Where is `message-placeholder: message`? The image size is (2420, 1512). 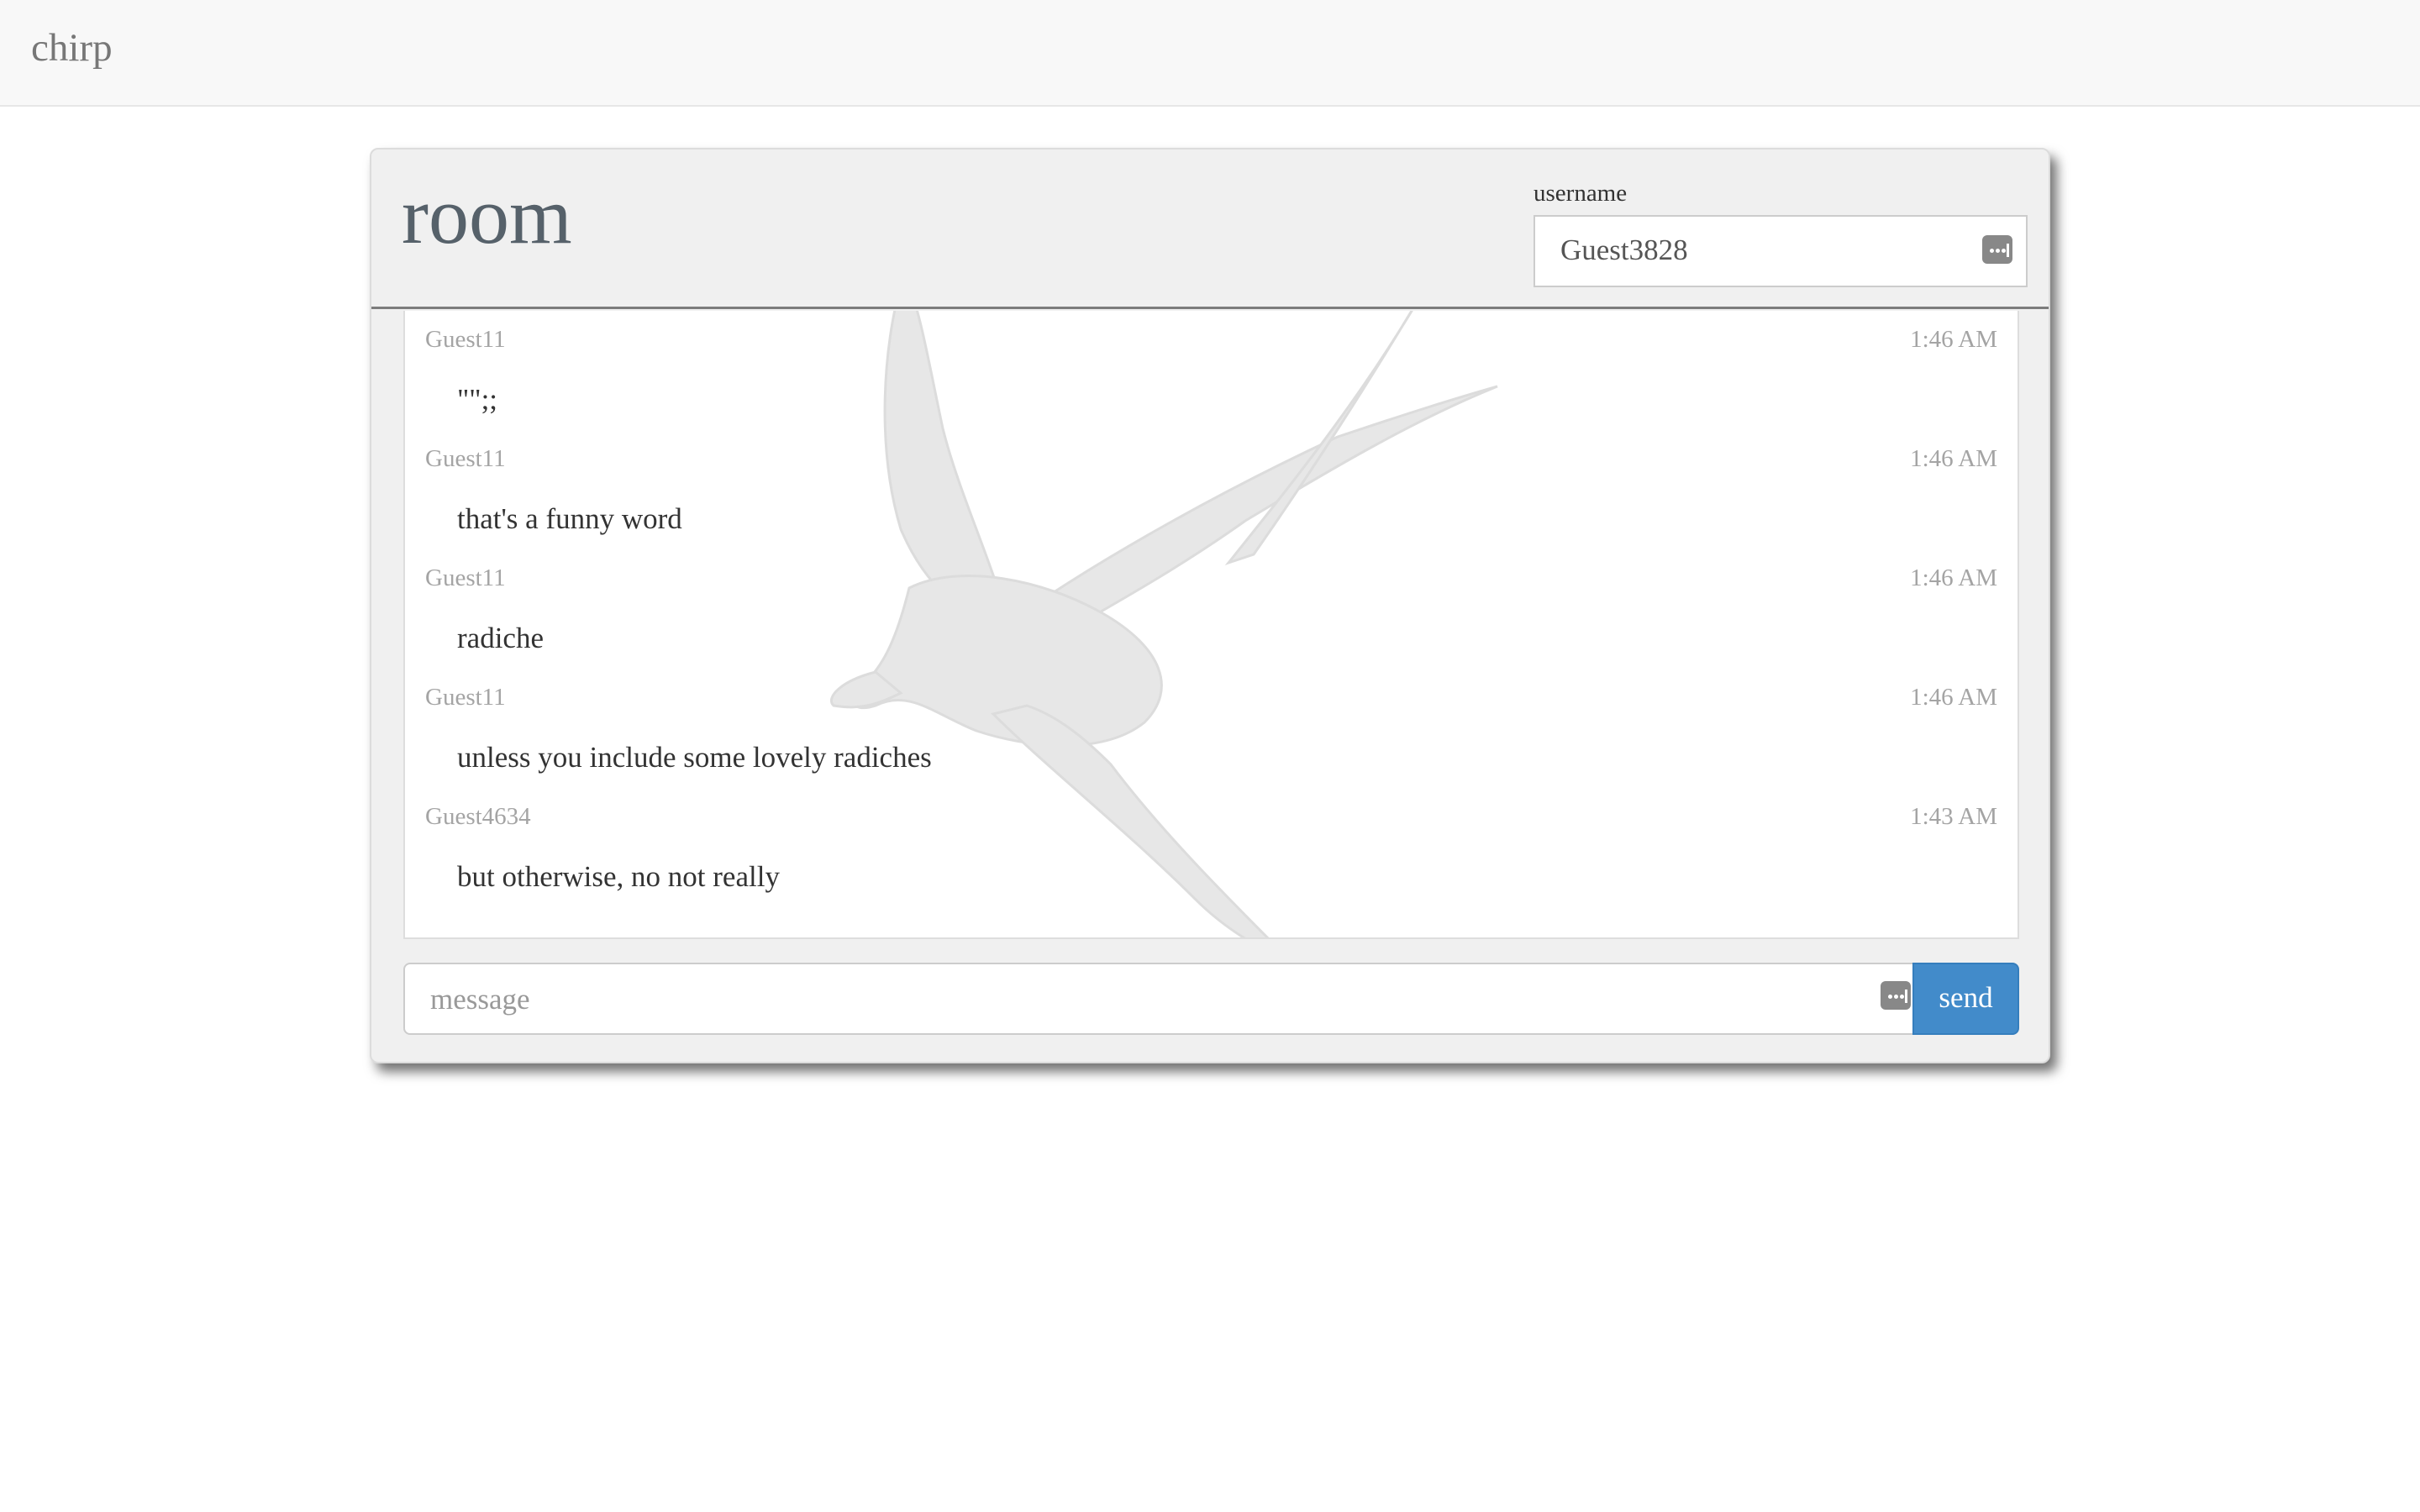
message-placeholder: message is located at coordinates (480, 999).